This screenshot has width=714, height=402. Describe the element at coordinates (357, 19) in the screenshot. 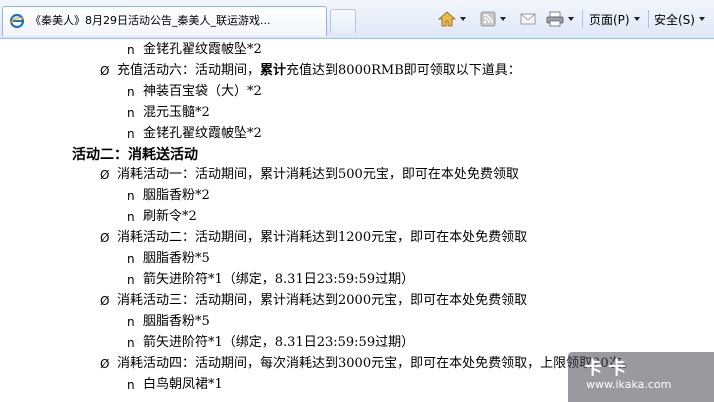

I see `browser-toolbar: 《秦美人》8月29日活动公告_秦美人_联运游戏... 页面(P) 安全(S)` at that location.